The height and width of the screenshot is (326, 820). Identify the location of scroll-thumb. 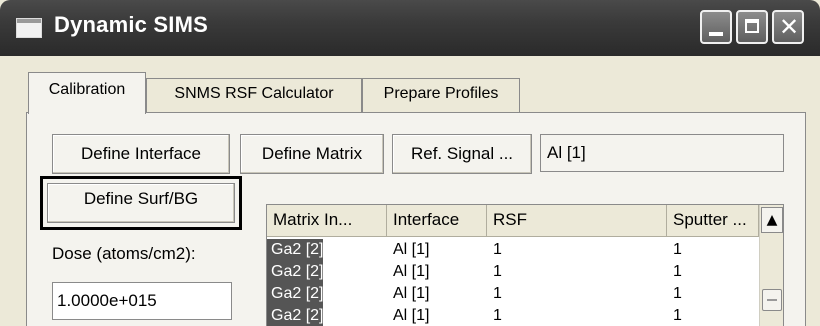
(772, 300).